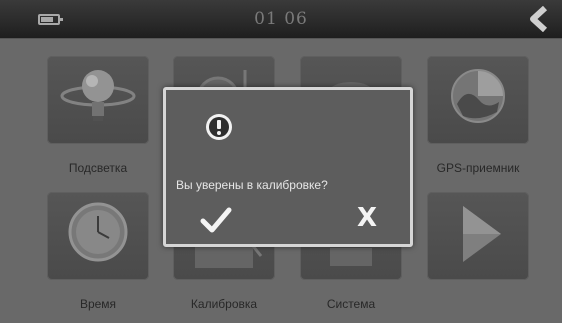 This screenshot has height=323, width=562. What do you see at coordinates (539, 19) in the screenshot?
I see `back-chevron-icon` at bounding box center [539, 19].